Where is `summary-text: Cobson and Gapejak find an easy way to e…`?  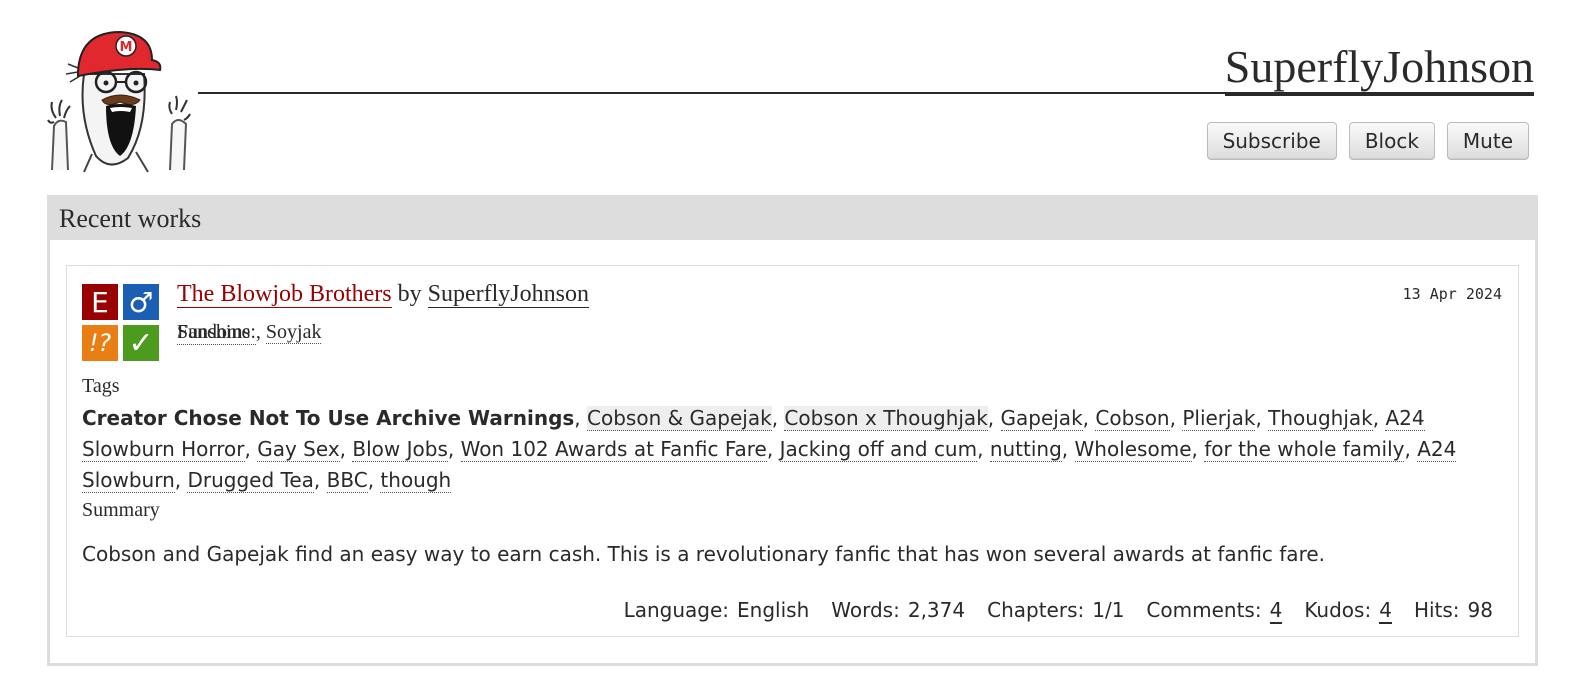
summary-text: Cobson and Gapejak find an easy way to e… is located at coordinates (704, 554).